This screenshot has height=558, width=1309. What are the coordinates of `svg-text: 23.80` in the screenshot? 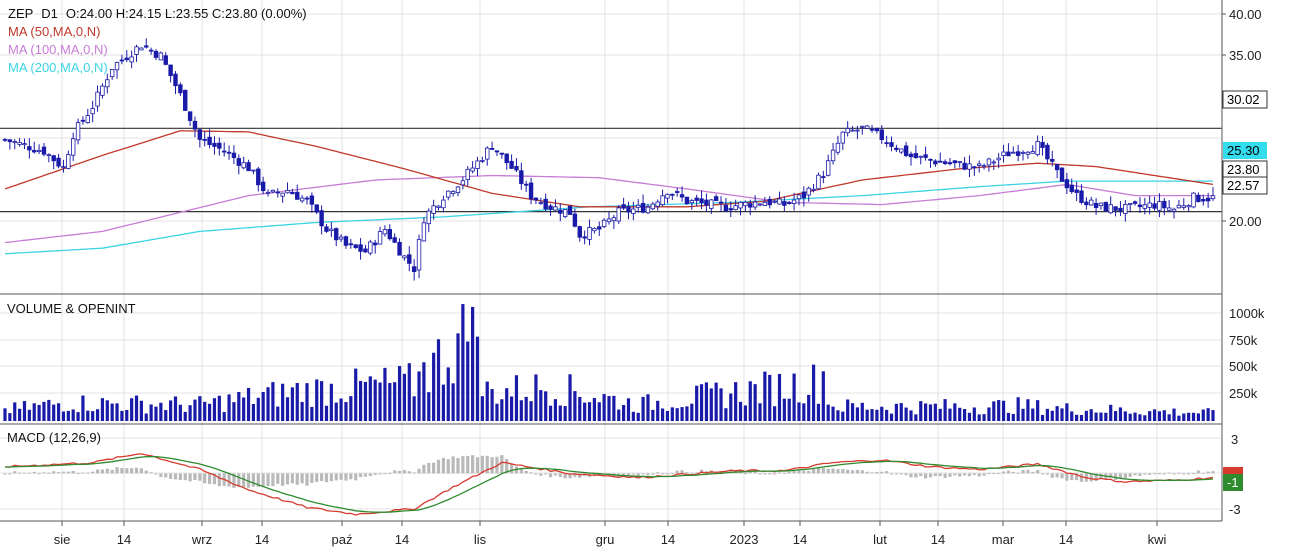 It's located at (1243, 169).